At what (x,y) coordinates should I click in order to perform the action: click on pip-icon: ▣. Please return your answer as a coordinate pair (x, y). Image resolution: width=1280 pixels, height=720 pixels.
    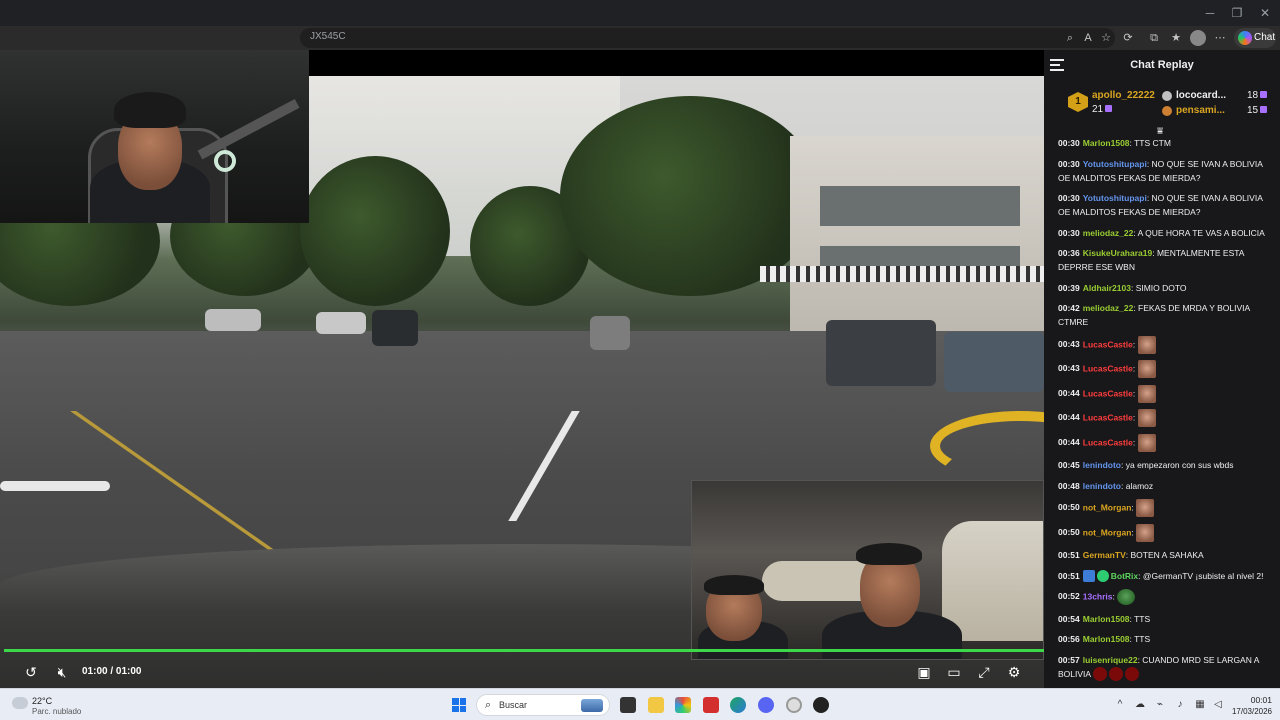
    Looking at the image, I should click on (924, 672).